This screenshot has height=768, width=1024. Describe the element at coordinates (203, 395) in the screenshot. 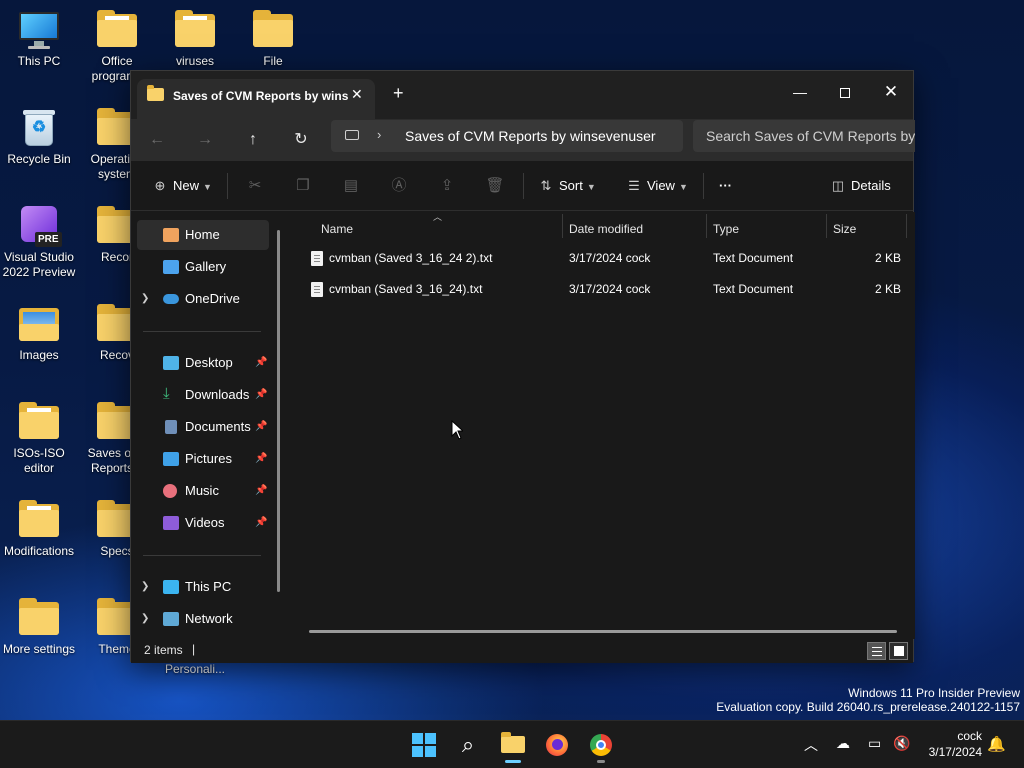

I see `sidebar-item-downloads: ⤓ Downloads 📌` at that location.